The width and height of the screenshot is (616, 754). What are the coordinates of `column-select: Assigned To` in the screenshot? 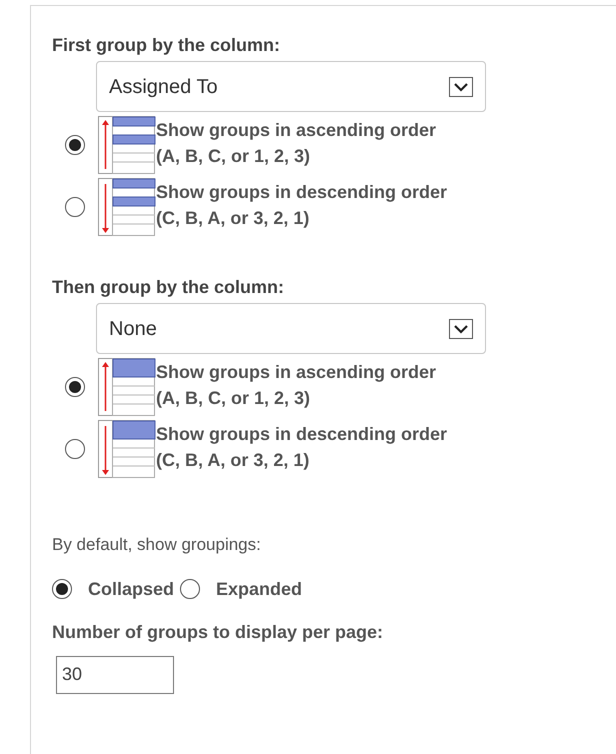 It's located at (291, 86).